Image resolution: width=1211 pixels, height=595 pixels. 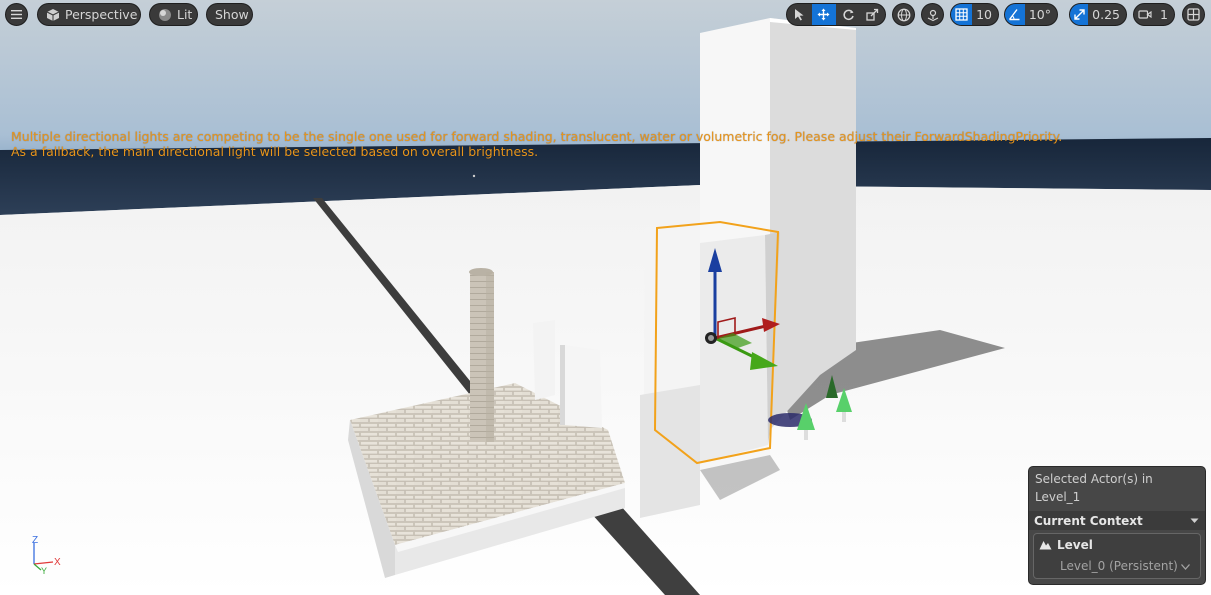 I want to click on camera-icon, so click(x=1145, y=14).